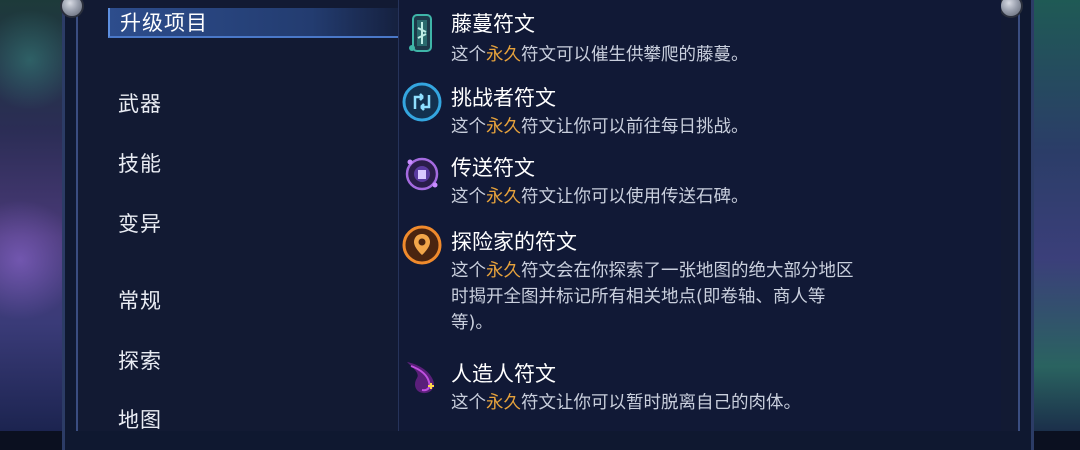  I want to click on menu-item-general: 常规, so click(140, 300).